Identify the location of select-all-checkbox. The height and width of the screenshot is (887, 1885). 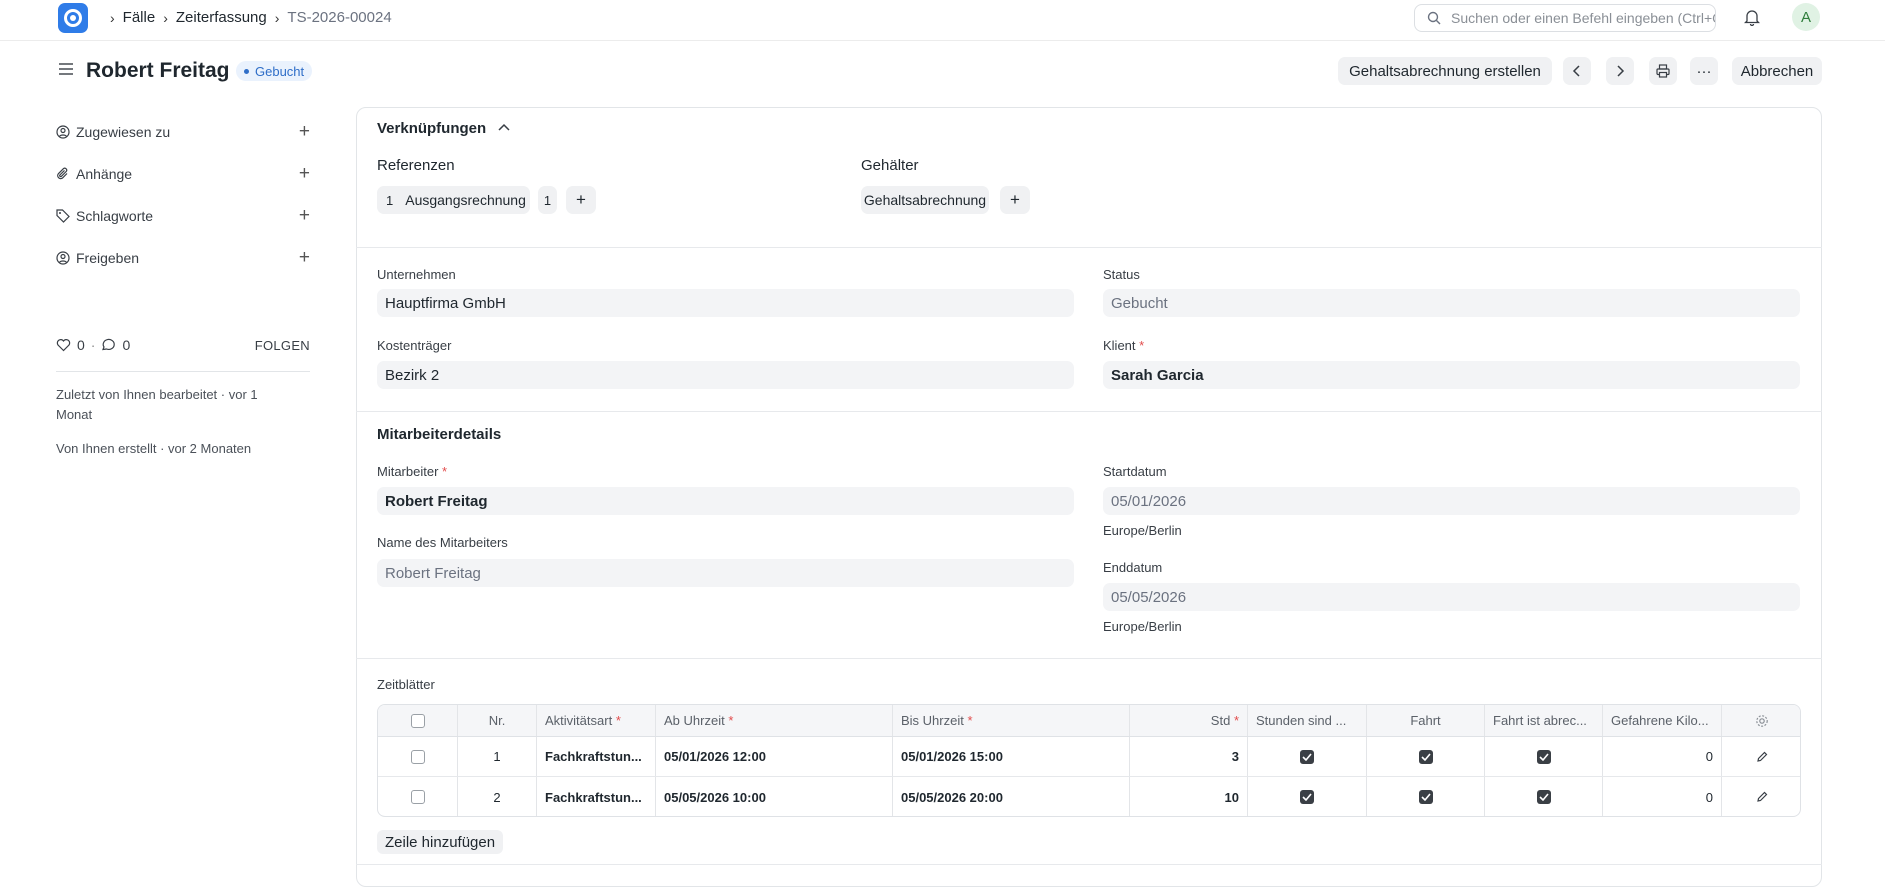
(417, 720).